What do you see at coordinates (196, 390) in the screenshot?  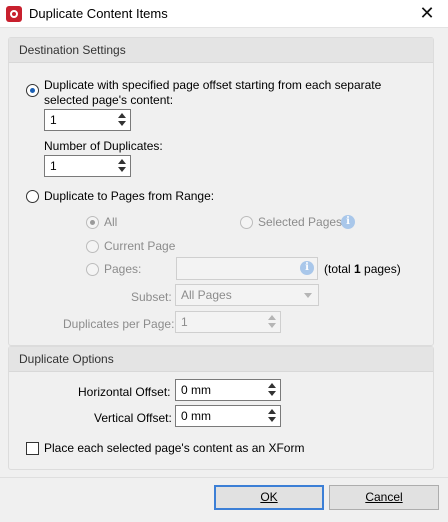 I see `horizontal-offset-value: 0 mm` at bounding box center [196, 390].